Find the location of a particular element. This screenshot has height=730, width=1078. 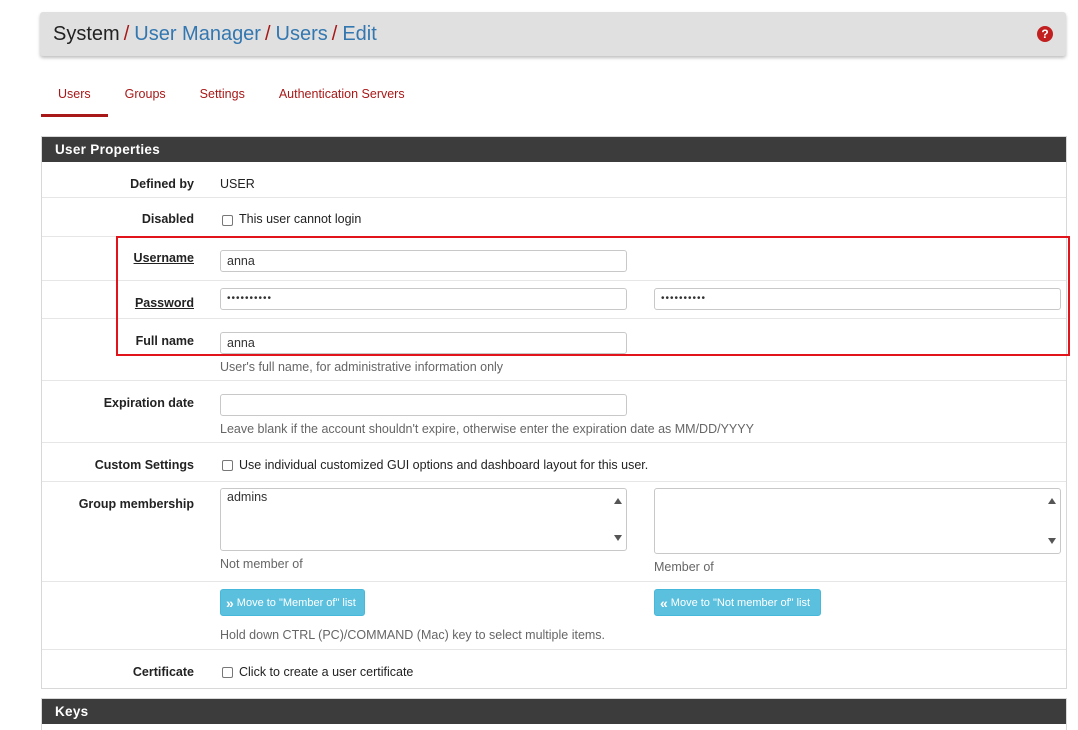

defined-by-row: Defined by USER is located at coordinates (554, 180).